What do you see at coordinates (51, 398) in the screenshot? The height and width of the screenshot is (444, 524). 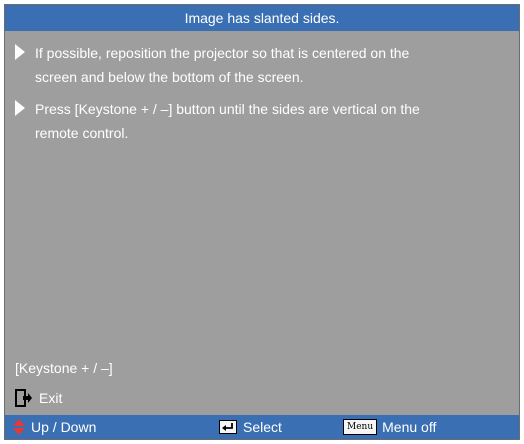 I see `exit-label: Exit` at bounding box center [51, 398].